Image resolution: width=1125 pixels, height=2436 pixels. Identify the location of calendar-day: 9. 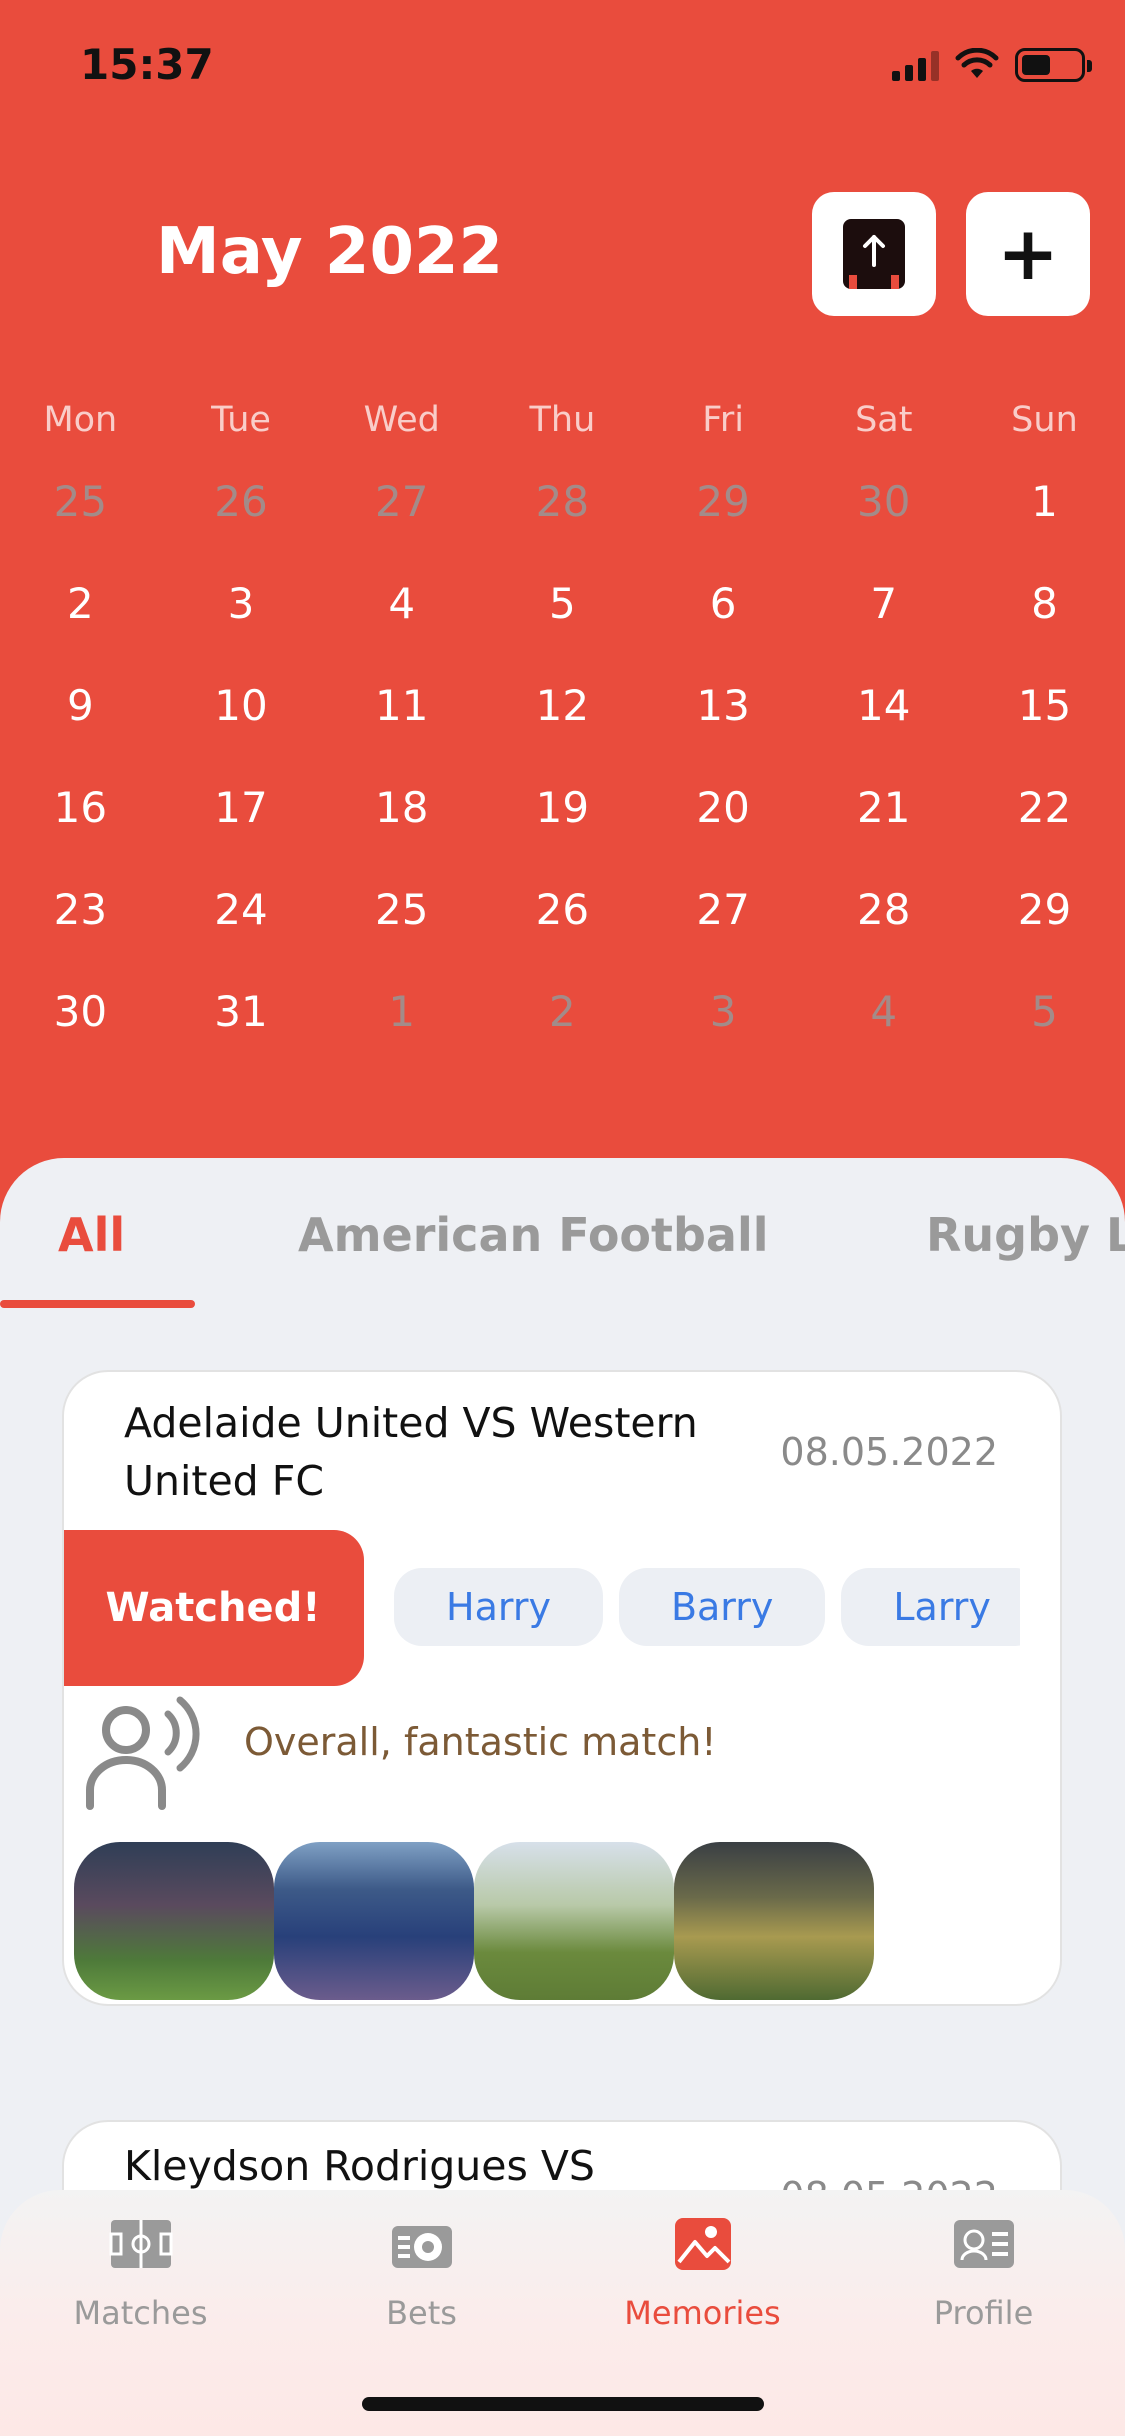
(80, 705).